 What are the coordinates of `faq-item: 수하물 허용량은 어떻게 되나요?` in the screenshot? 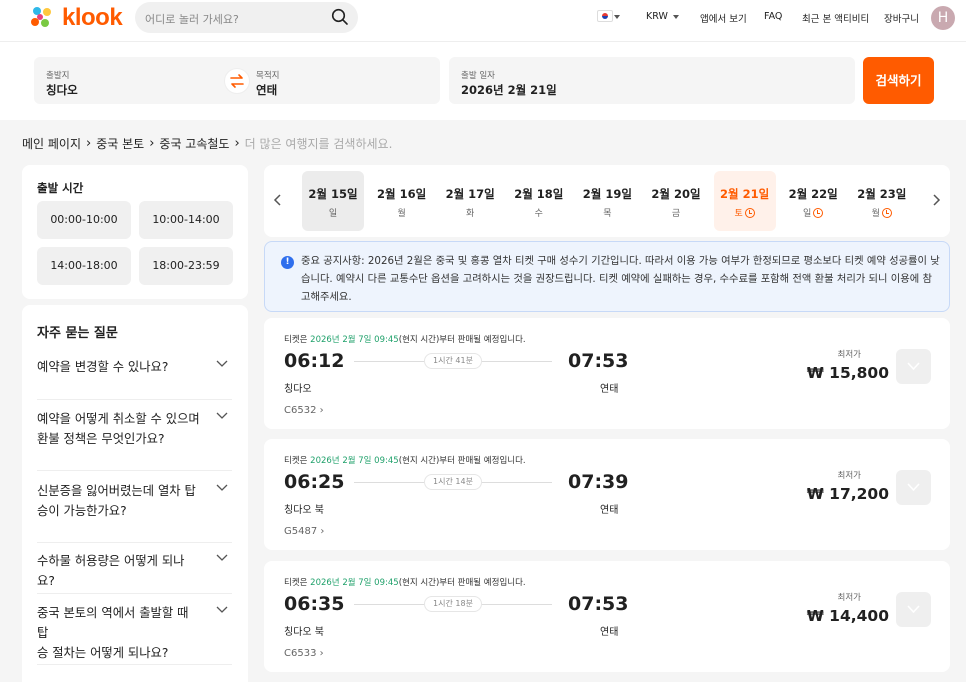 It's located at (134, 572).